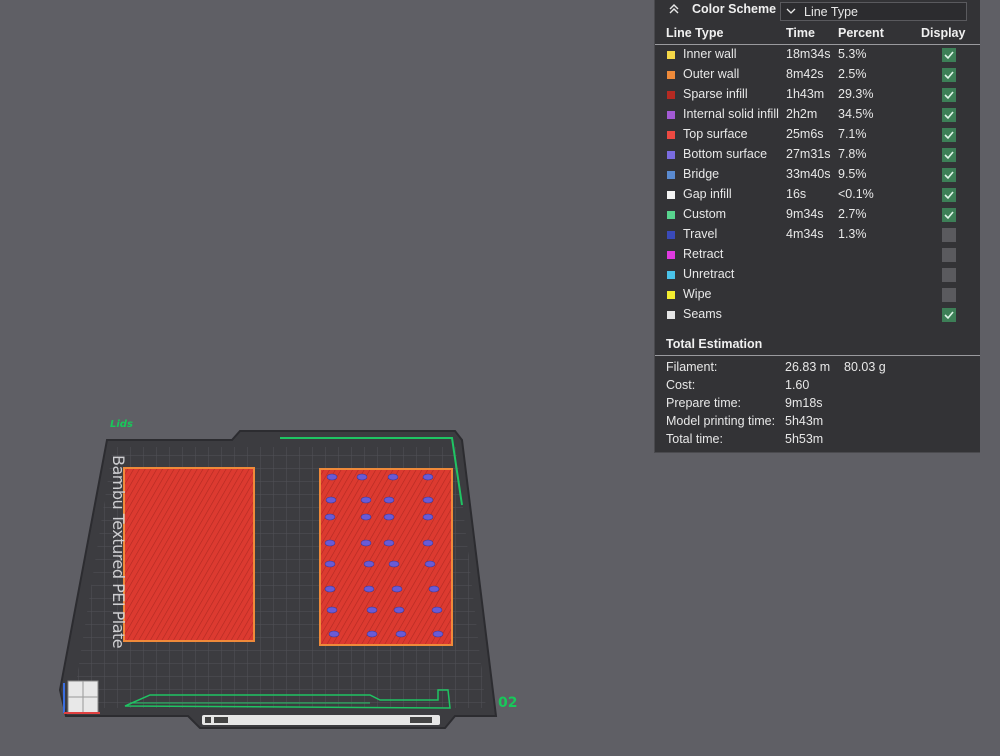  I want to click on dropdown-selected-value: Line Type, so click(831, 12).